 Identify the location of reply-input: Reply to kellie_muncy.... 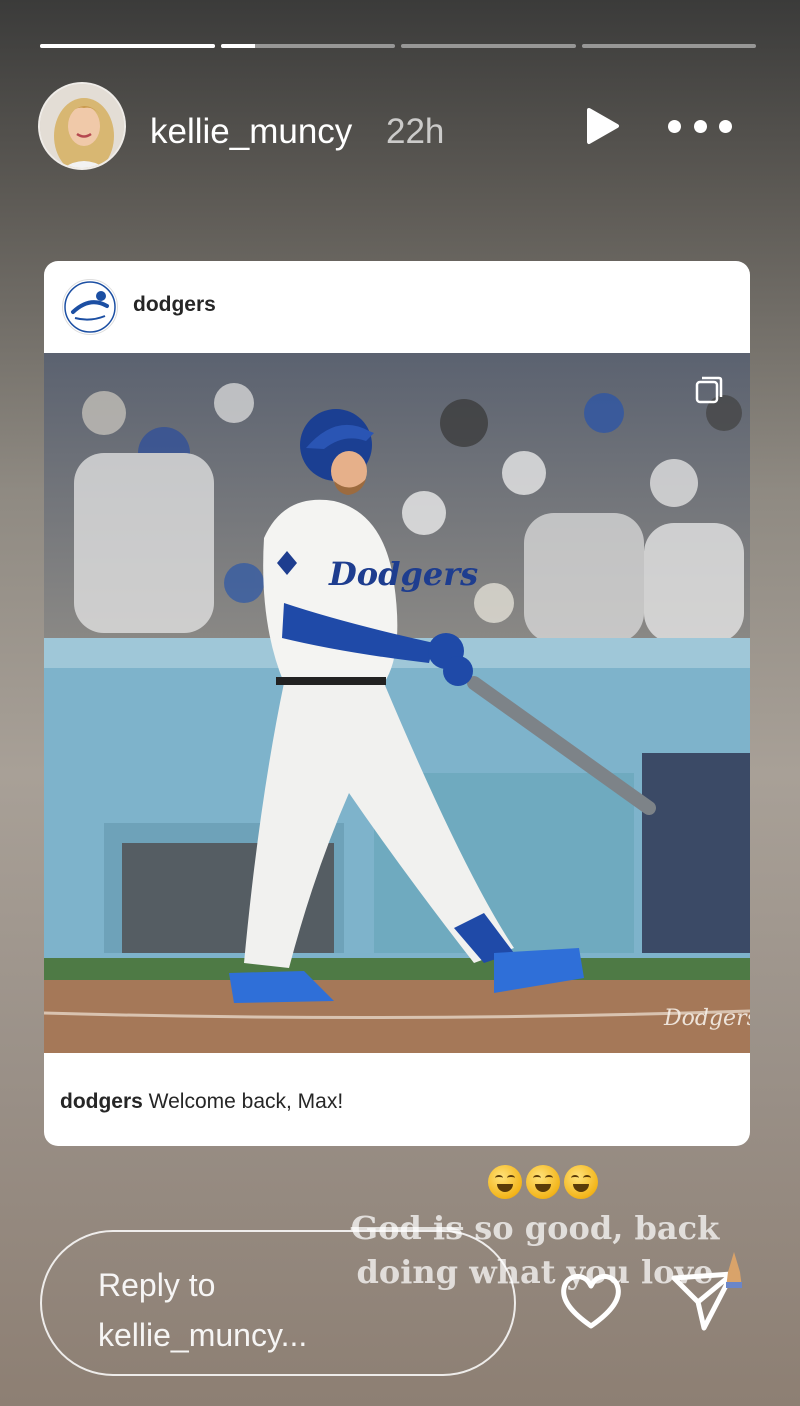
(278, 1303).